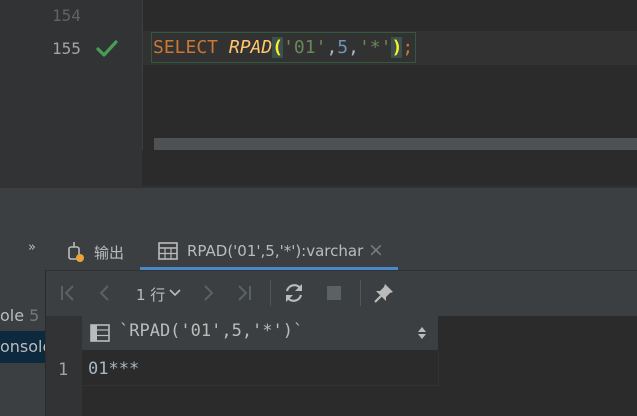 The width and height of the screenshot is (637, 416). Describe the element at coordinates (75, 252) in the screenshot. I see `output-icon` at that location.